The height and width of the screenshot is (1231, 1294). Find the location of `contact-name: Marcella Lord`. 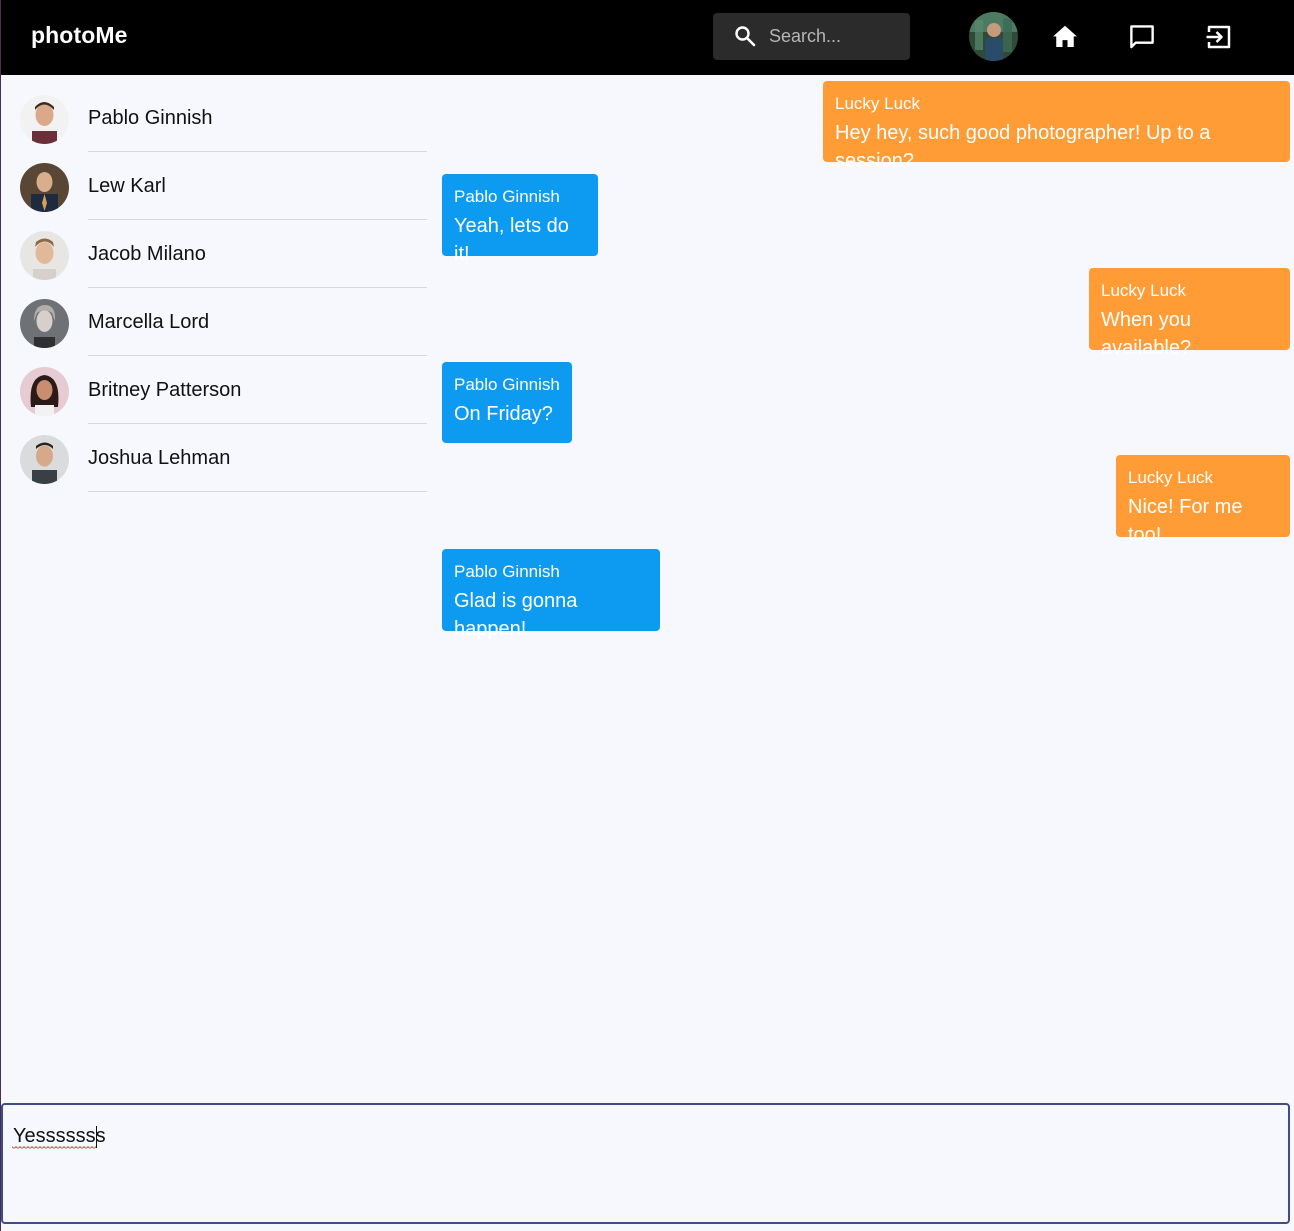

contact-name: Marcella Lord is located at coordinates (149, 322).